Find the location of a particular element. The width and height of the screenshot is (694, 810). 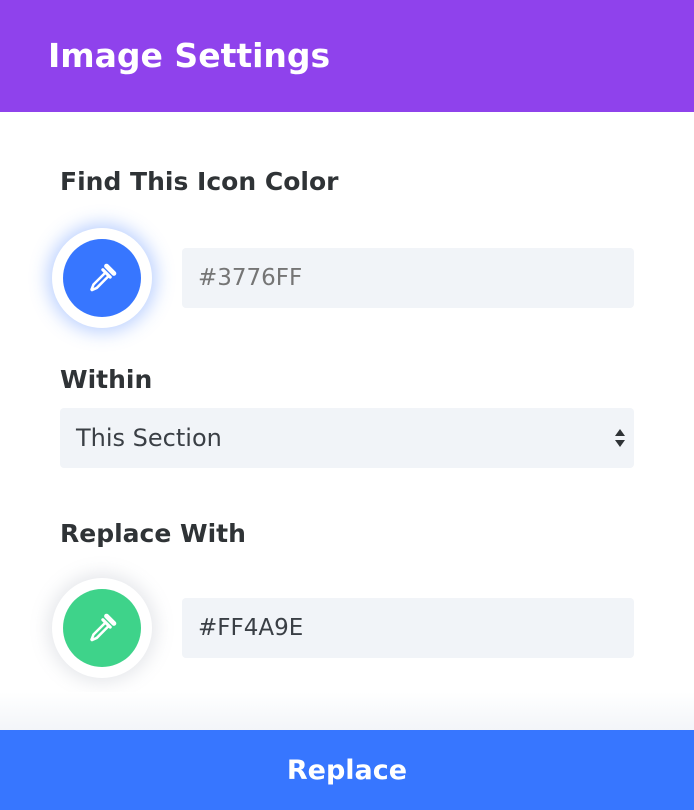

replace-button: Replace is located at coordinates (347, 770).